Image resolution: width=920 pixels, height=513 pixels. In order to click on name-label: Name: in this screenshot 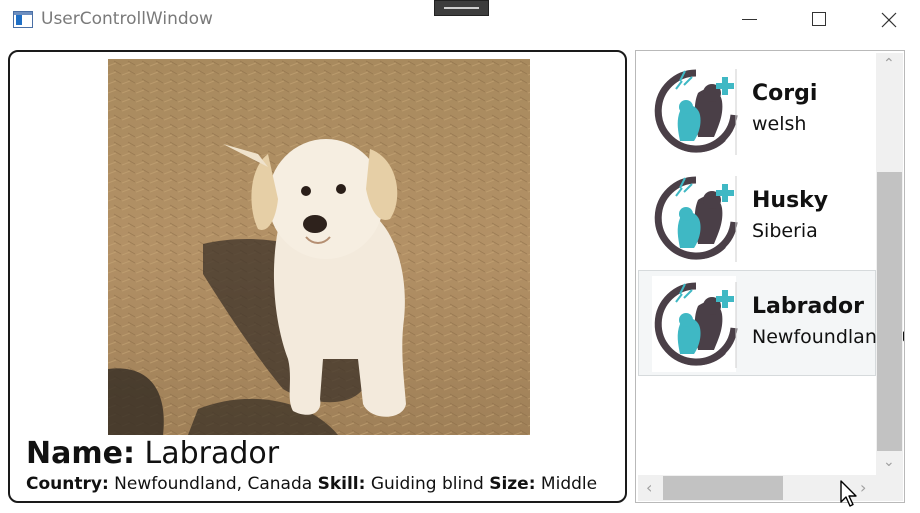, I will do `click(80, 453)`.